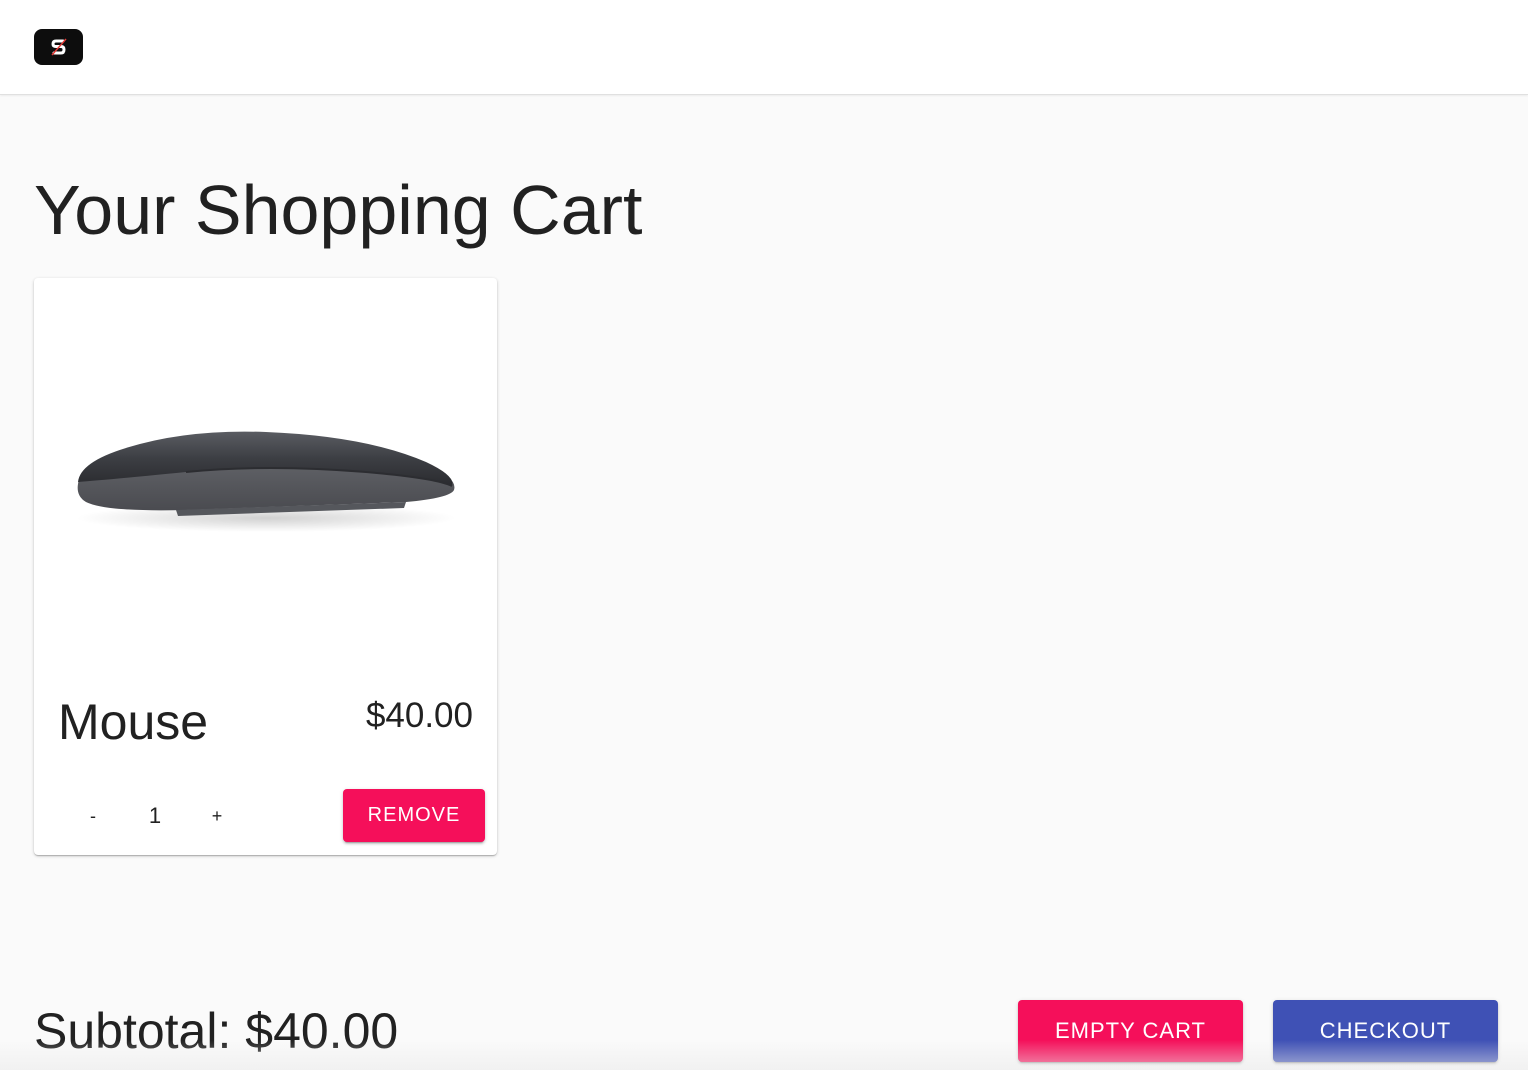 Image resolution: width=1528 pixels, height=1070 pixels. Describe the element at coordinates (133, 722) in the screenshot. I see `product-name: Mouse` at that location.